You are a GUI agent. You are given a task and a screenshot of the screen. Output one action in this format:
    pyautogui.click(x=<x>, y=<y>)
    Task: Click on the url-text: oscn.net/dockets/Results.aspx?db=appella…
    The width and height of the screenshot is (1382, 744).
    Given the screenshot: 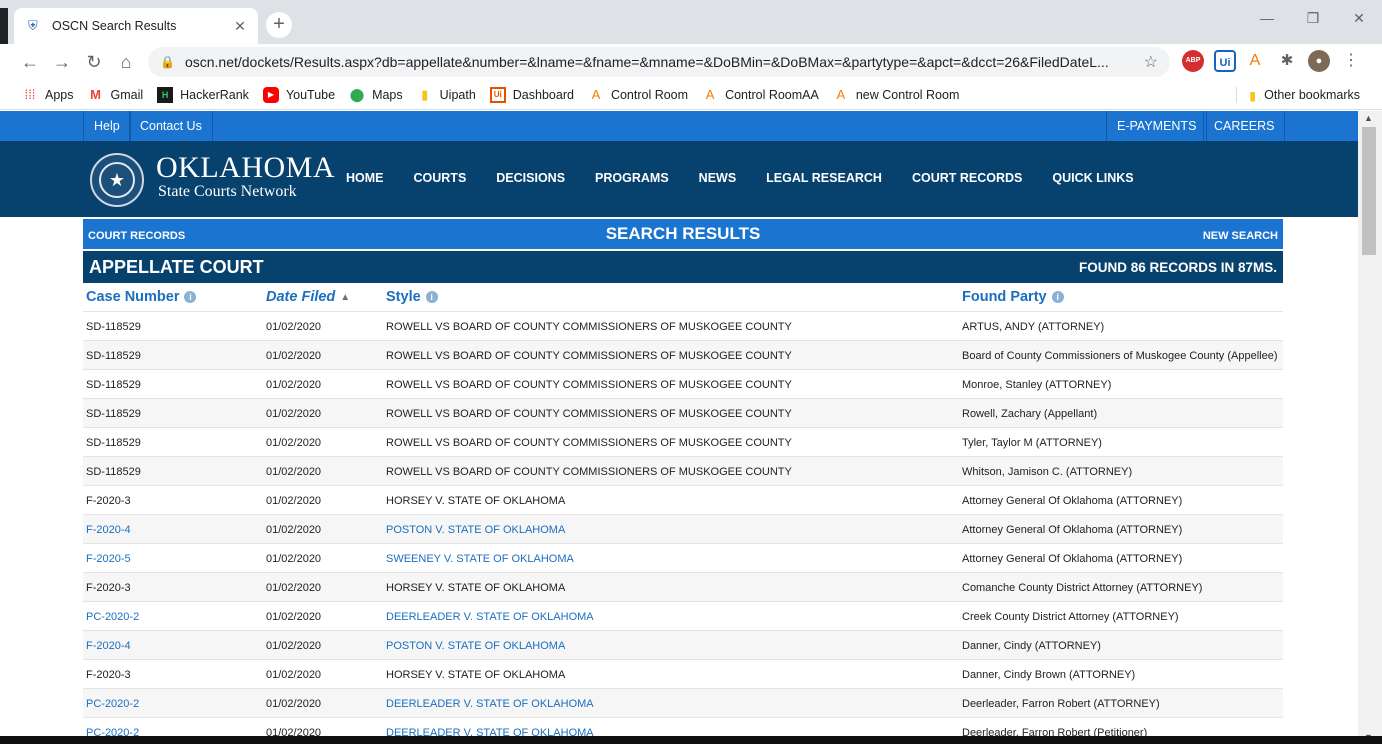 What is the action you would take?
    pyautogui.click(x=660, y=62)
    